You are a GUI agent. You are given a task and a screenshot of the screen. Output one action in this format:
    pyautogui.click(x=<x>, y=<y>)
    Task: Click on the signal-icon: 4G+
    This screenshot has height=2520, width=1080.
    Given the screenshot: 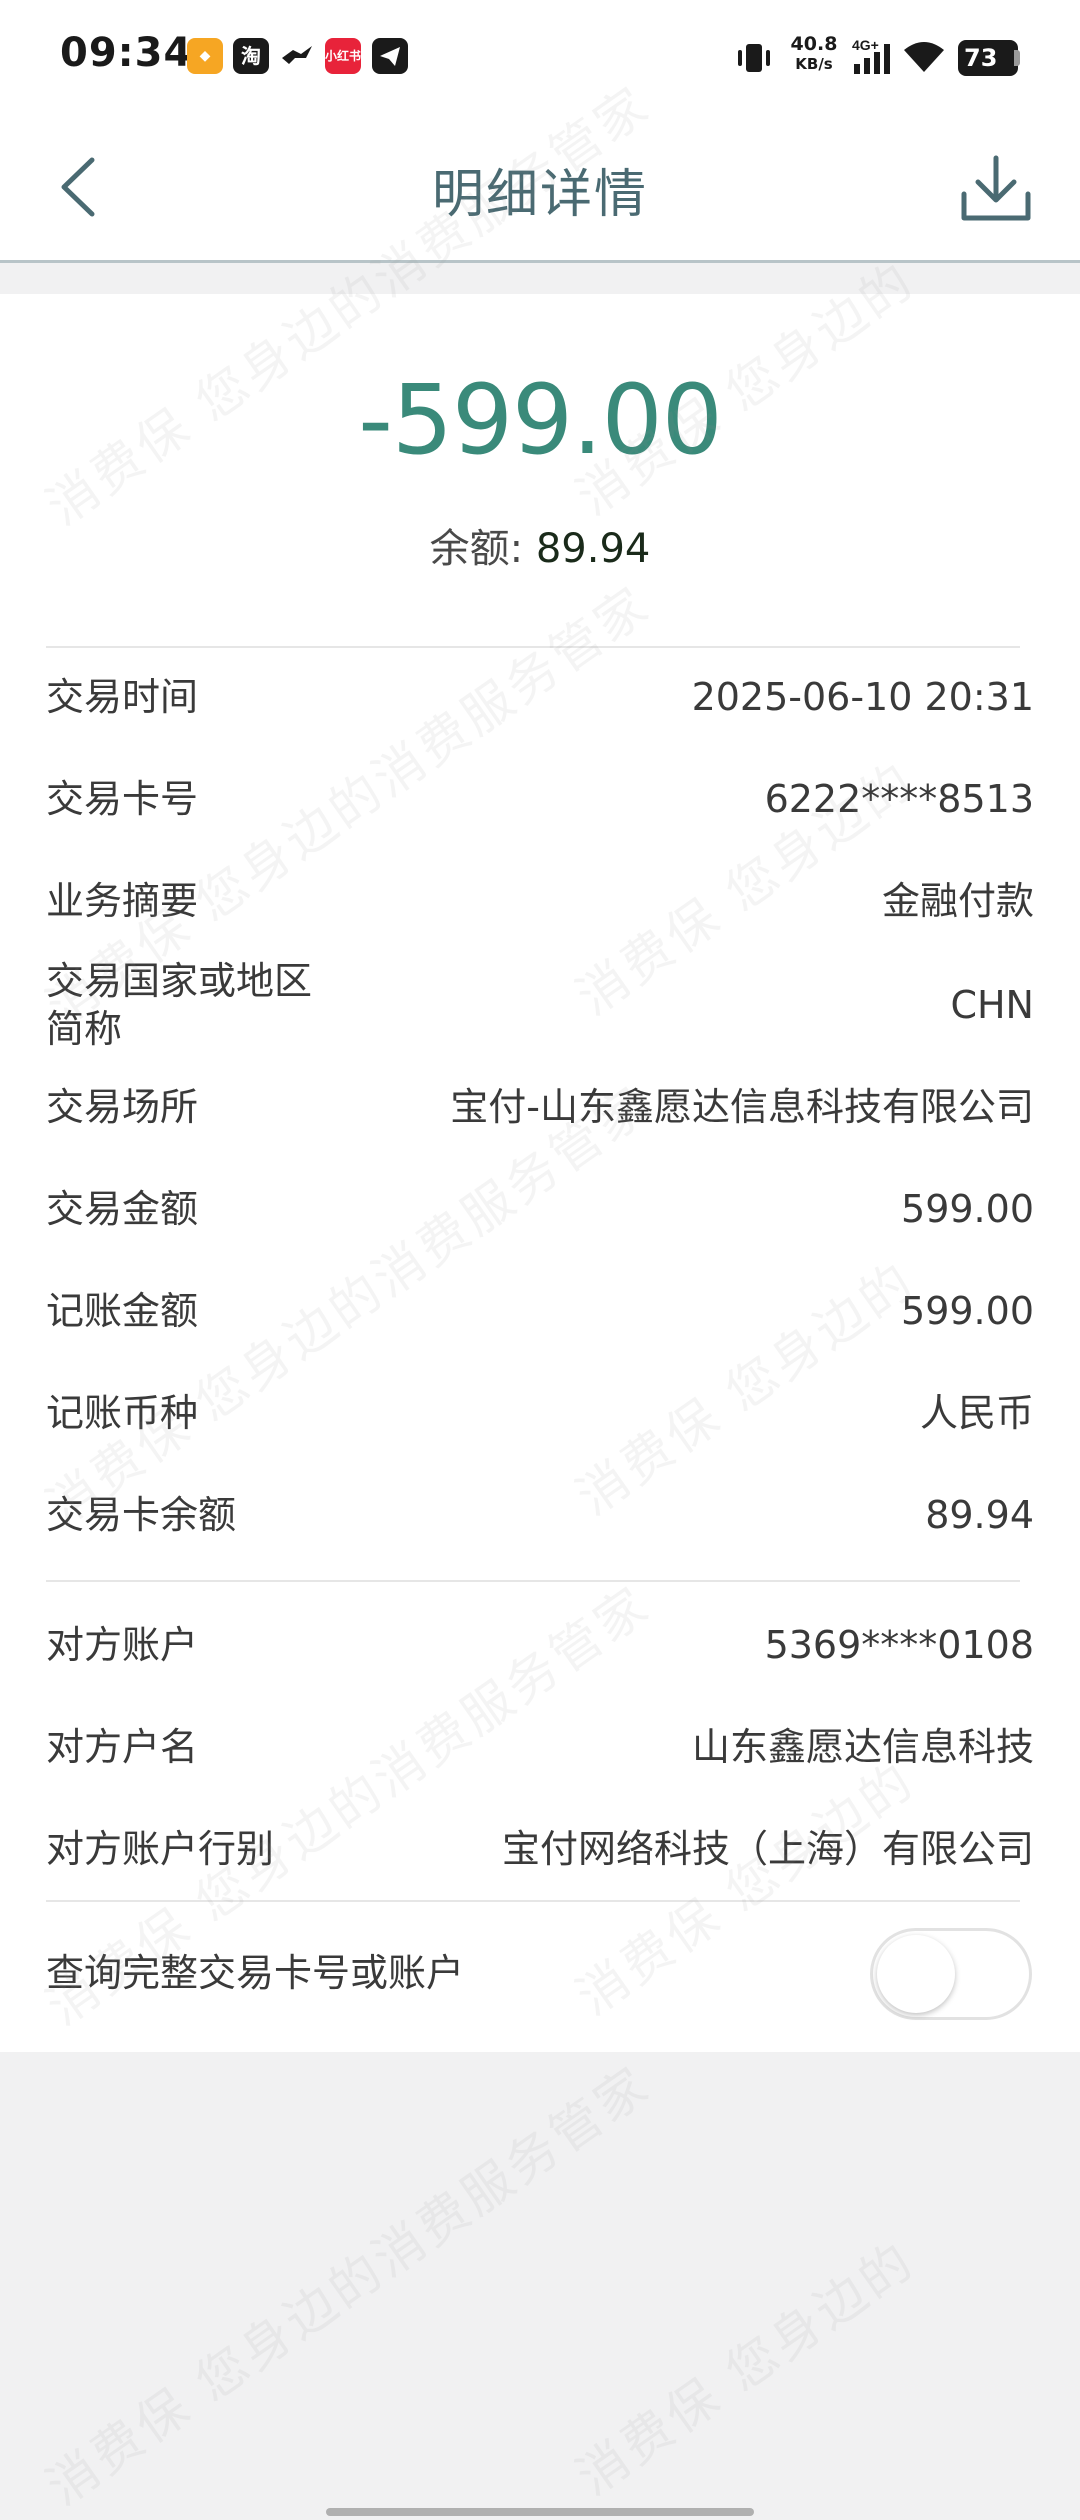 What is the action you would take?
    pyautogui.click(x=874, y=58)
    